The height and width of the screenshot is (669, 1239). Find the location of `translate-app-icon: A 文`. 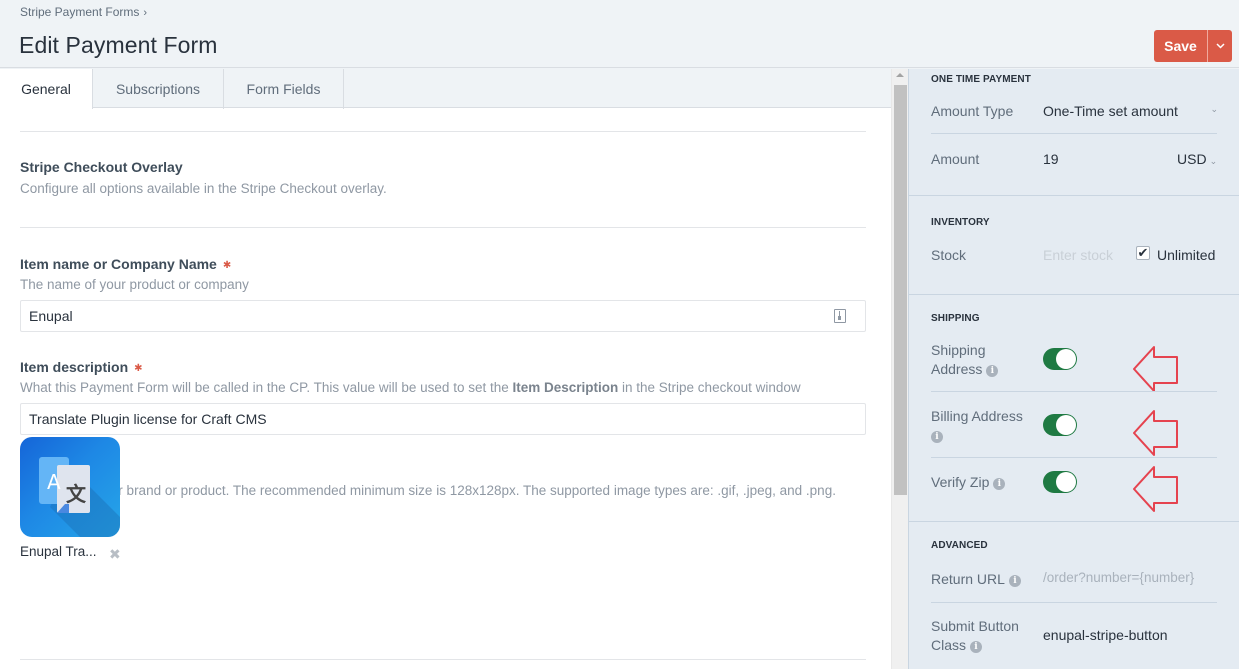

translate-app-icon: A 文 is located at coordinates (79, 497).